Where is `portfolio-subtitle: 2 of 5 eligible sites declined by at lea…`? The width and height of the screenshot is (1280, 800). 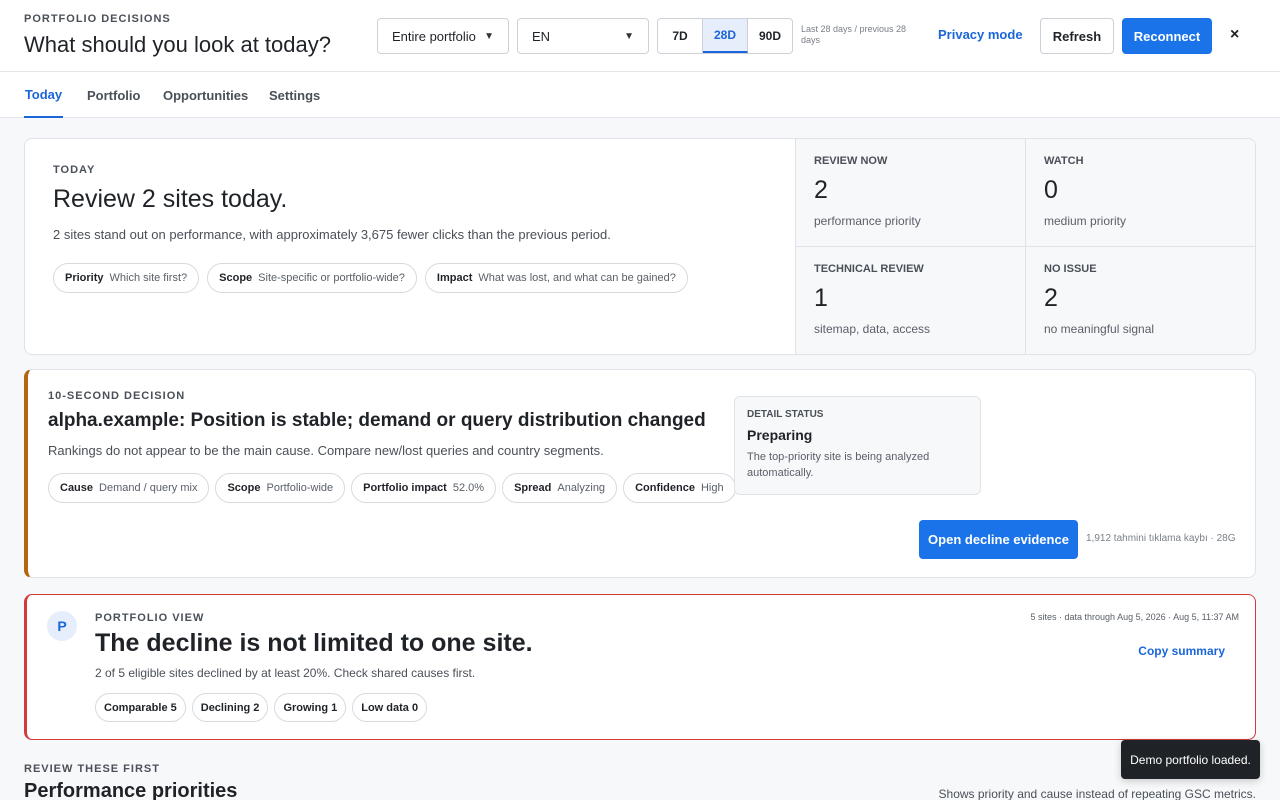 portfolio-subtitle: 2 of 5 eligible sites declined by at lea… is located at coordinates (285, 673).